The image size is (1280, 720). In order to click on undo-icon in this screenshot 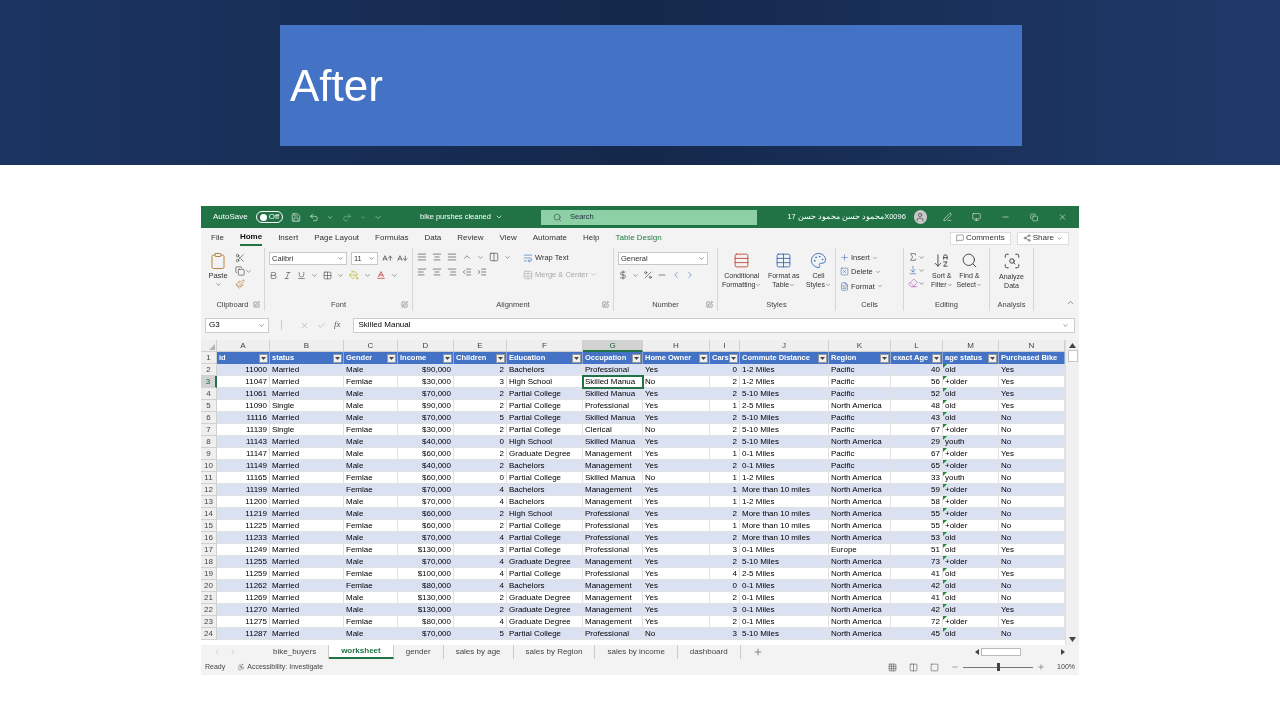, I will do `click(314, 217)`.